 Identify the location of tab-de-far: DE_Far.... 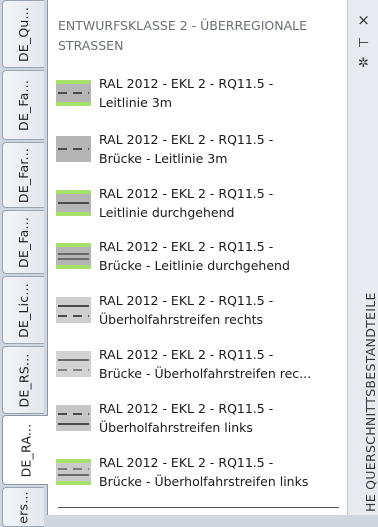
(23, 175).